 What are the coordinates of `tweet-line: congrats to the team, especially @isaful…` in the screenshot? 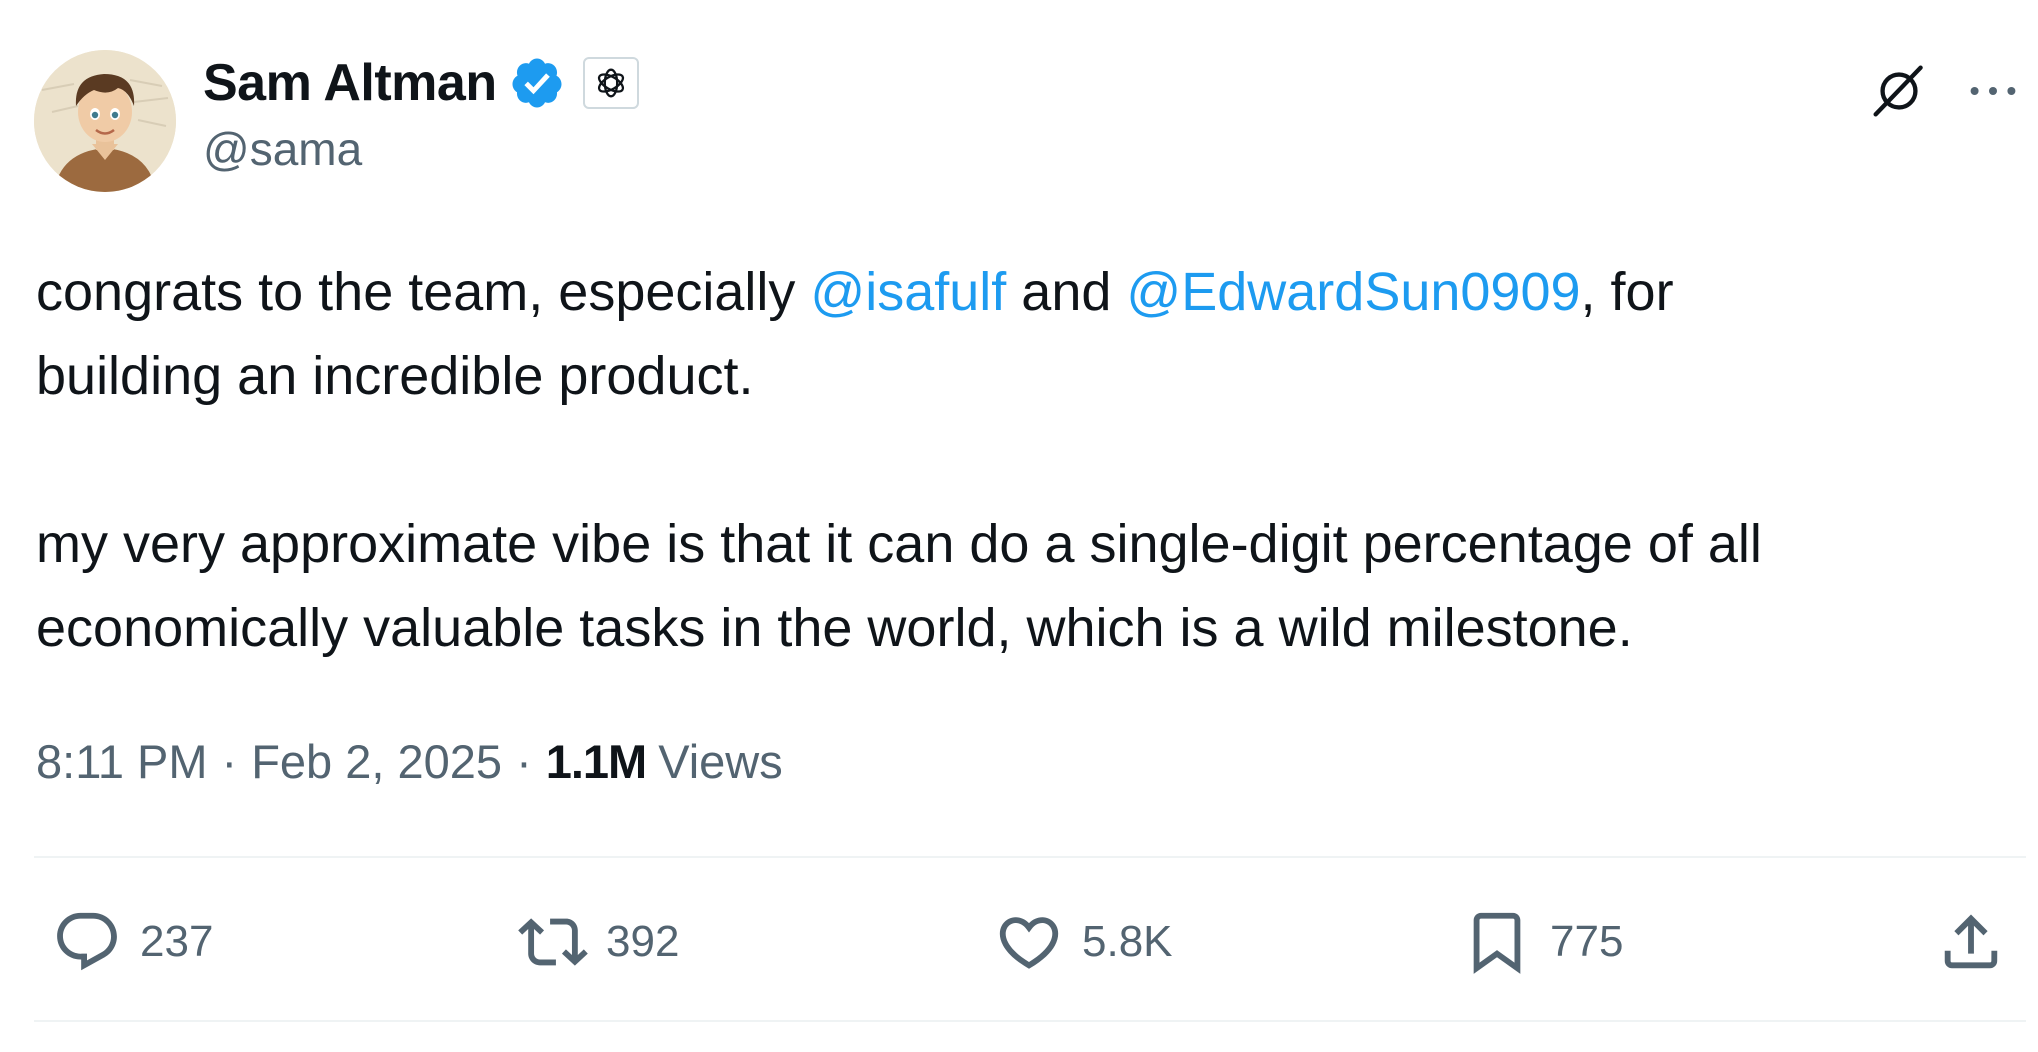 It's located at (1031, 292).